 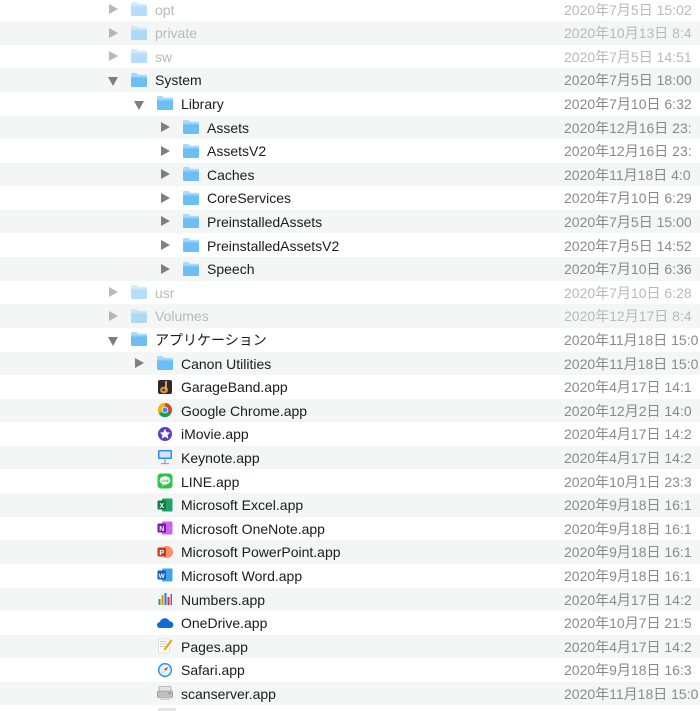 What do you see at coordinates (350, 693) in the screenshot?
I see `file-row: scanserver.app 2020年11月18日 15:0` at bounding box center [350, 693].